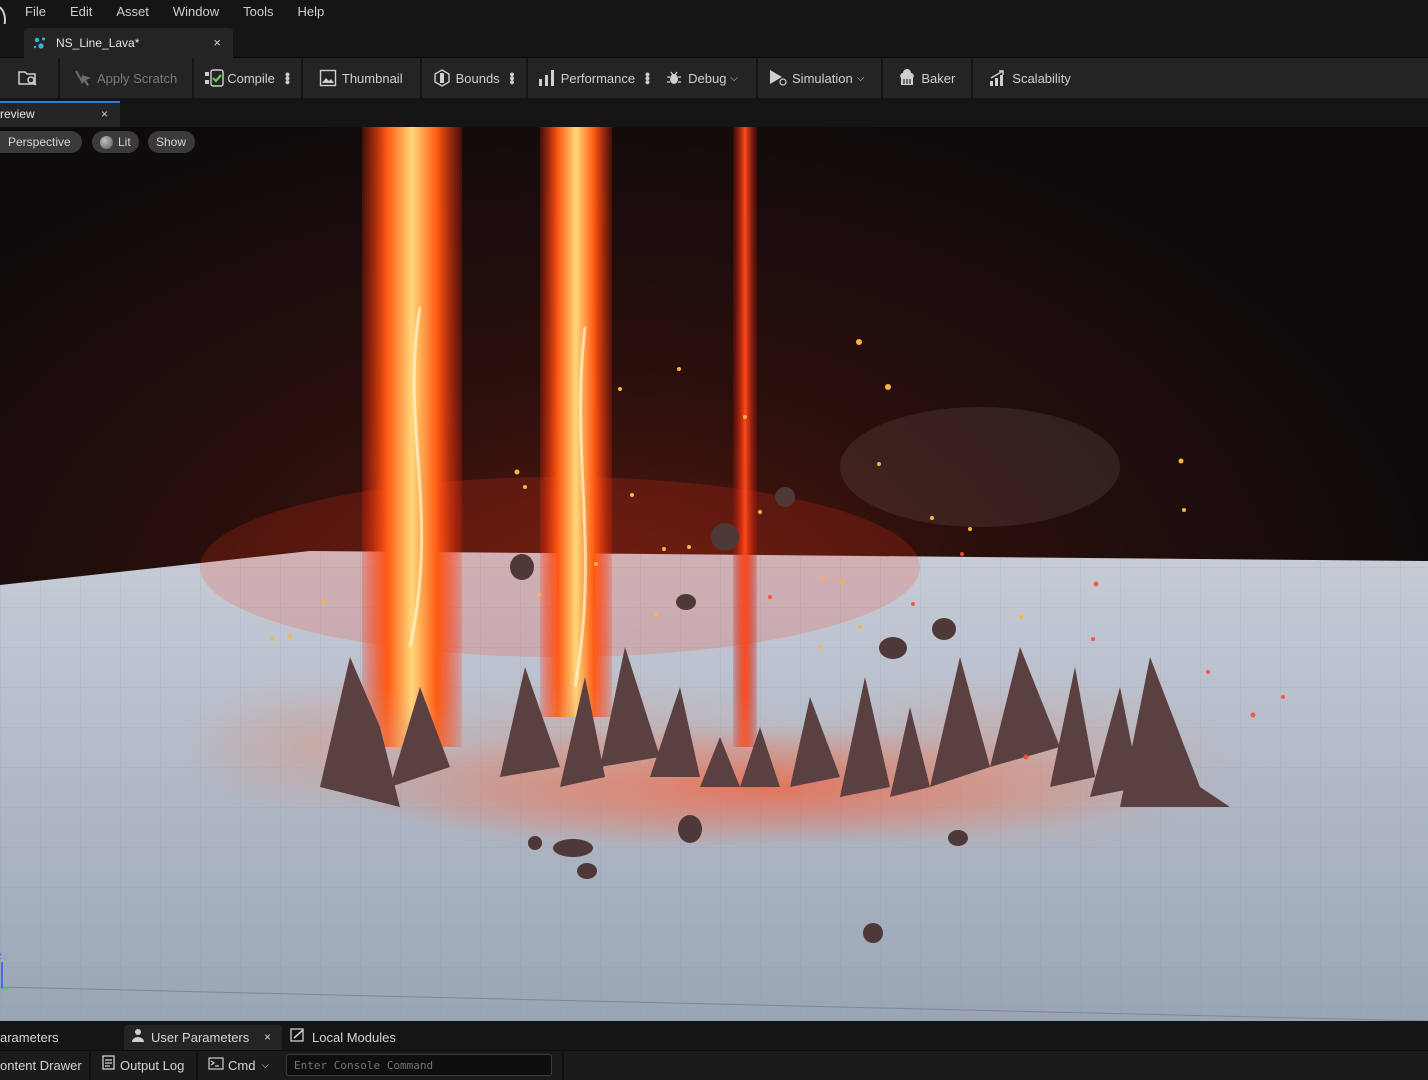 The height and width of the screenshot is (1080, 1428). Describe the element at coordinates (714, 41) in the screenshot. I see `document-tab-row: NS_Line_Lava* ×` at that location.